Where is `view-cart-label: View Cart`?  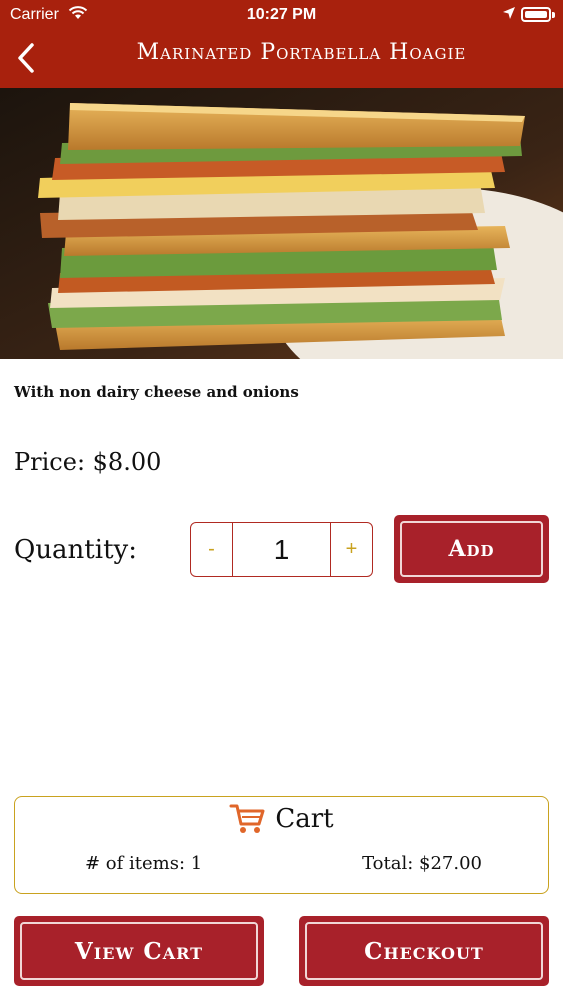
view-cart-label: View Cart is located at coordinates (139, 951).